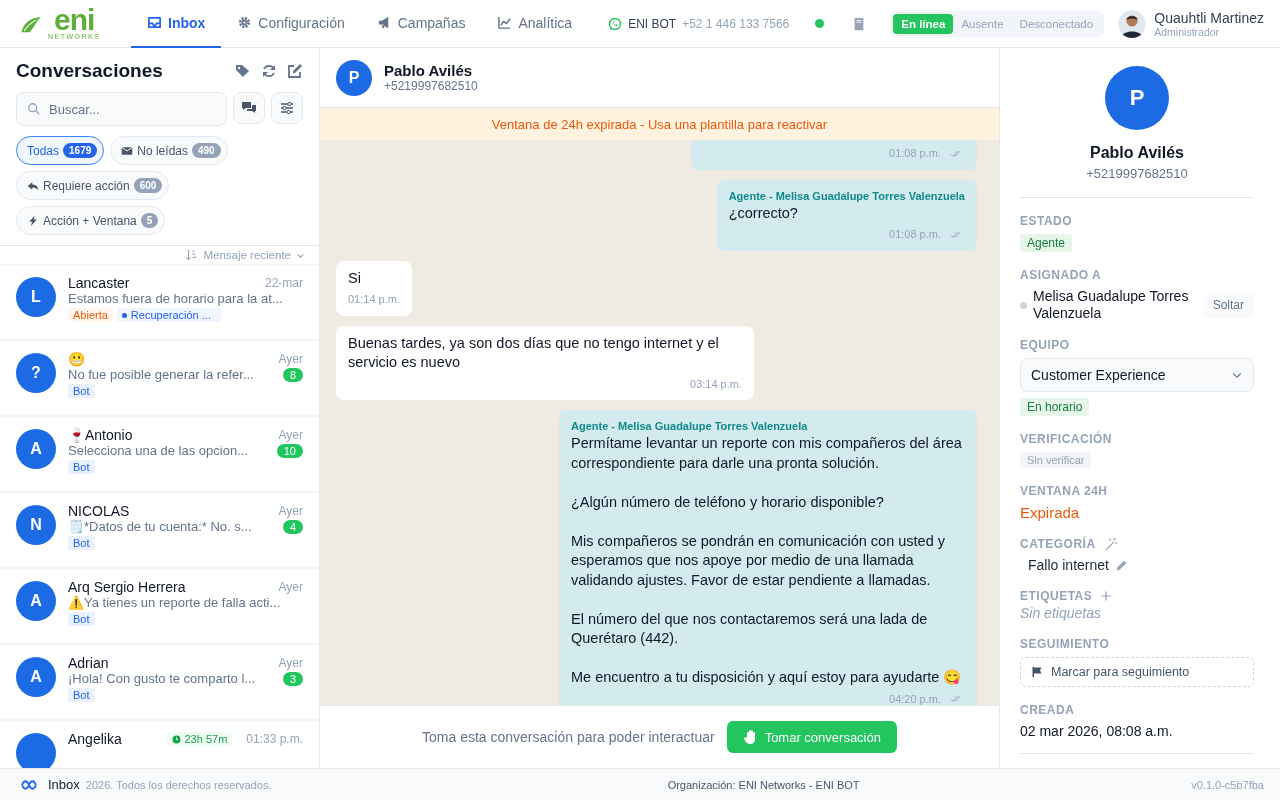  What do you see at coordinates (36, 297) in the screenshot?
I see `contact-avatar: L` at bounding box center [36, 297].